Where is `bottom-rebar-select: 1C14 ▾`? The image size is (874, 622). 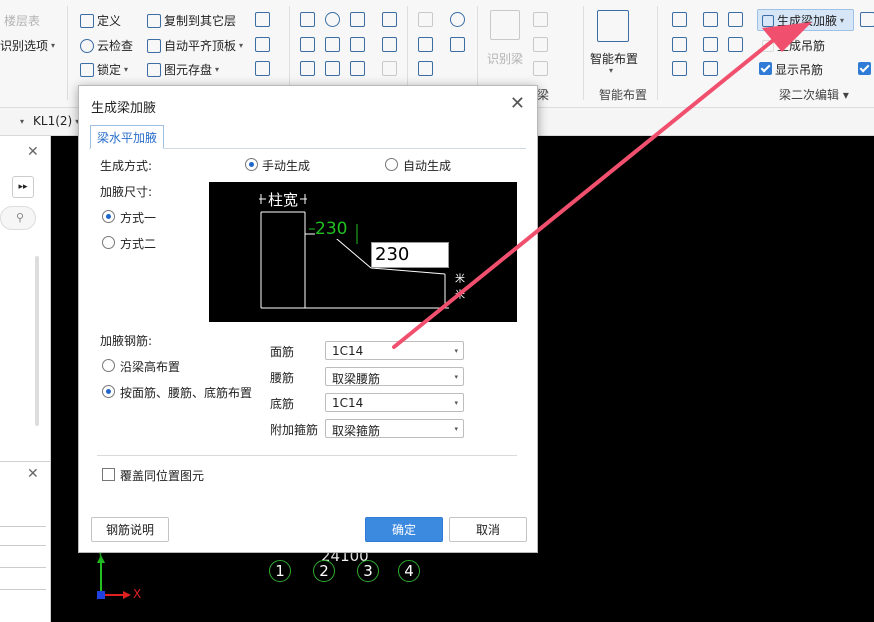
bottom-rebar-select: 1C14 ▾ is located at coordinates (394, 402).